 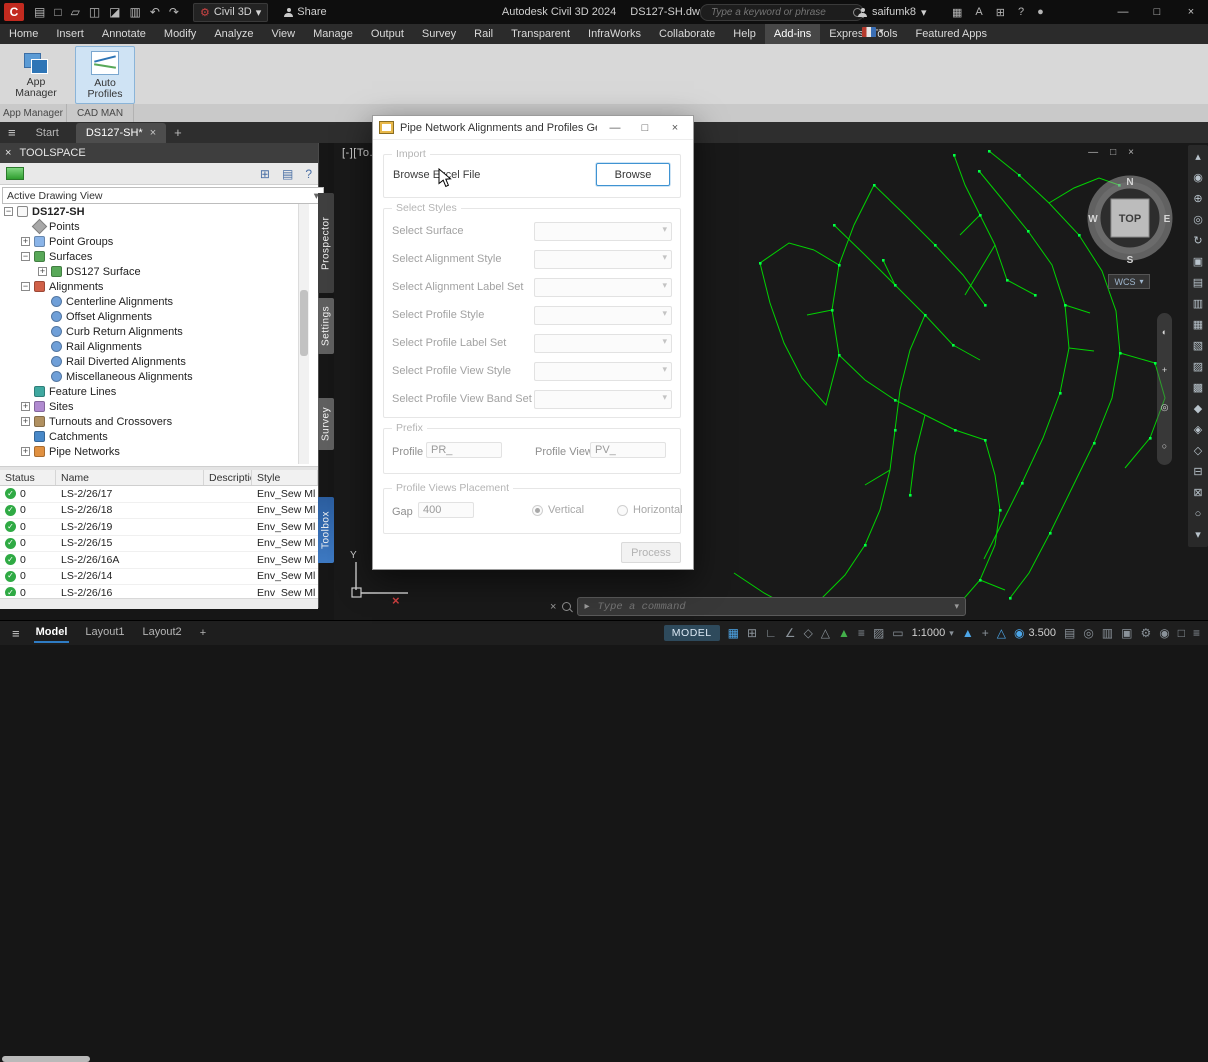 What do you see at coordinates (105, 75) in the screenshot?
I see `ribbon-tool-button: Auto Profiles` at bounding box center [105, 75].